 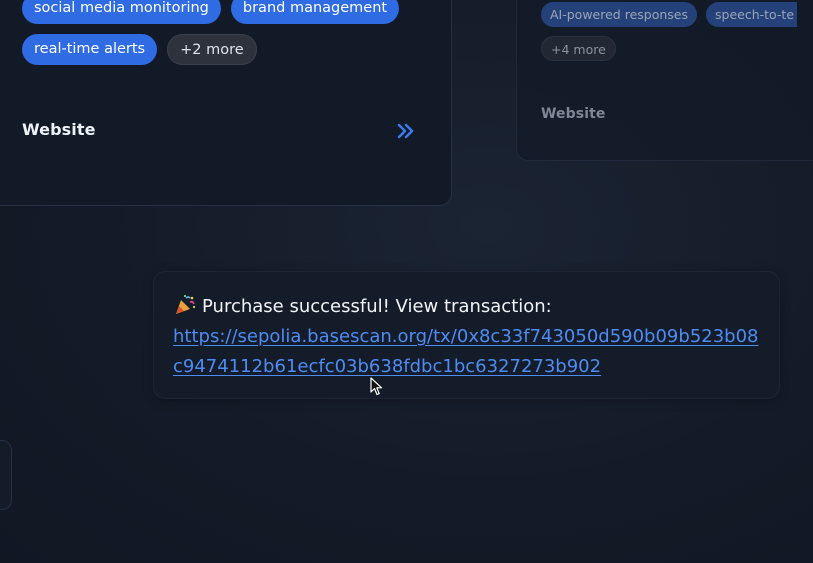 I want to click on more-tags-chip: +2 more, so click(x=212, y=49).